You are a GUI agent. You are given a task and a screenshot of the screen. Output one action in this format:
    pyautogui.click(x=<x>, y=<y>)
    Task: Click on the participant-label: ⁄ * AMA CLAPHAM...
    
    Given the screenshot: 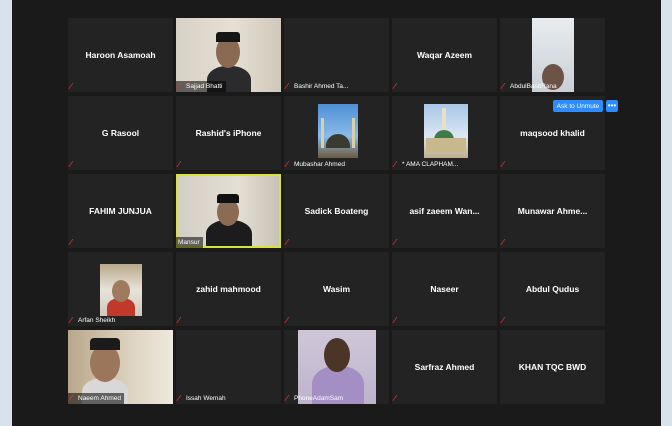 What is the action you would take?
    pyautogui.click(x=426, y=164)
    